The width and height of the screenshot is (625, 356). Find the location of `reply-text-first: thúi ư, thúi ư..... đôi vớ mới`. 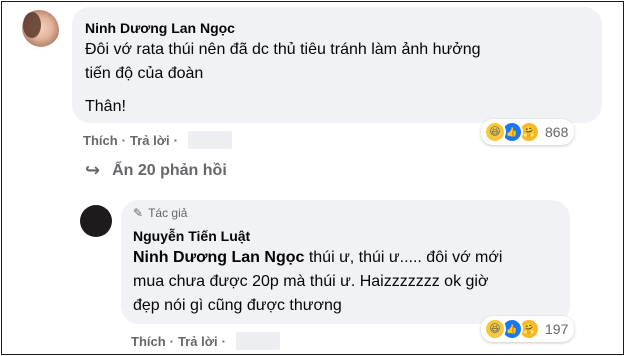

reply-text-first: thúi ư, thúi ư..... đôi vớ mới is located at coordinates (403, 257).